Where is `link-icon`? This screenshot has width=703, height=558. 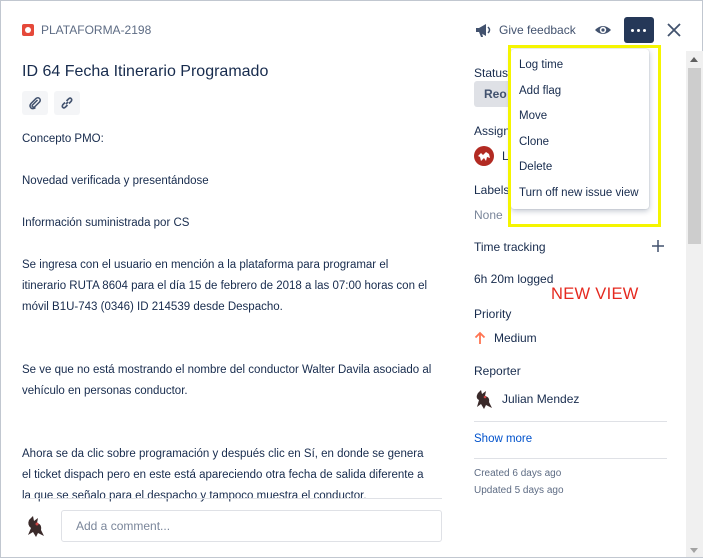
link-icon is located at coordinates (67, 103).